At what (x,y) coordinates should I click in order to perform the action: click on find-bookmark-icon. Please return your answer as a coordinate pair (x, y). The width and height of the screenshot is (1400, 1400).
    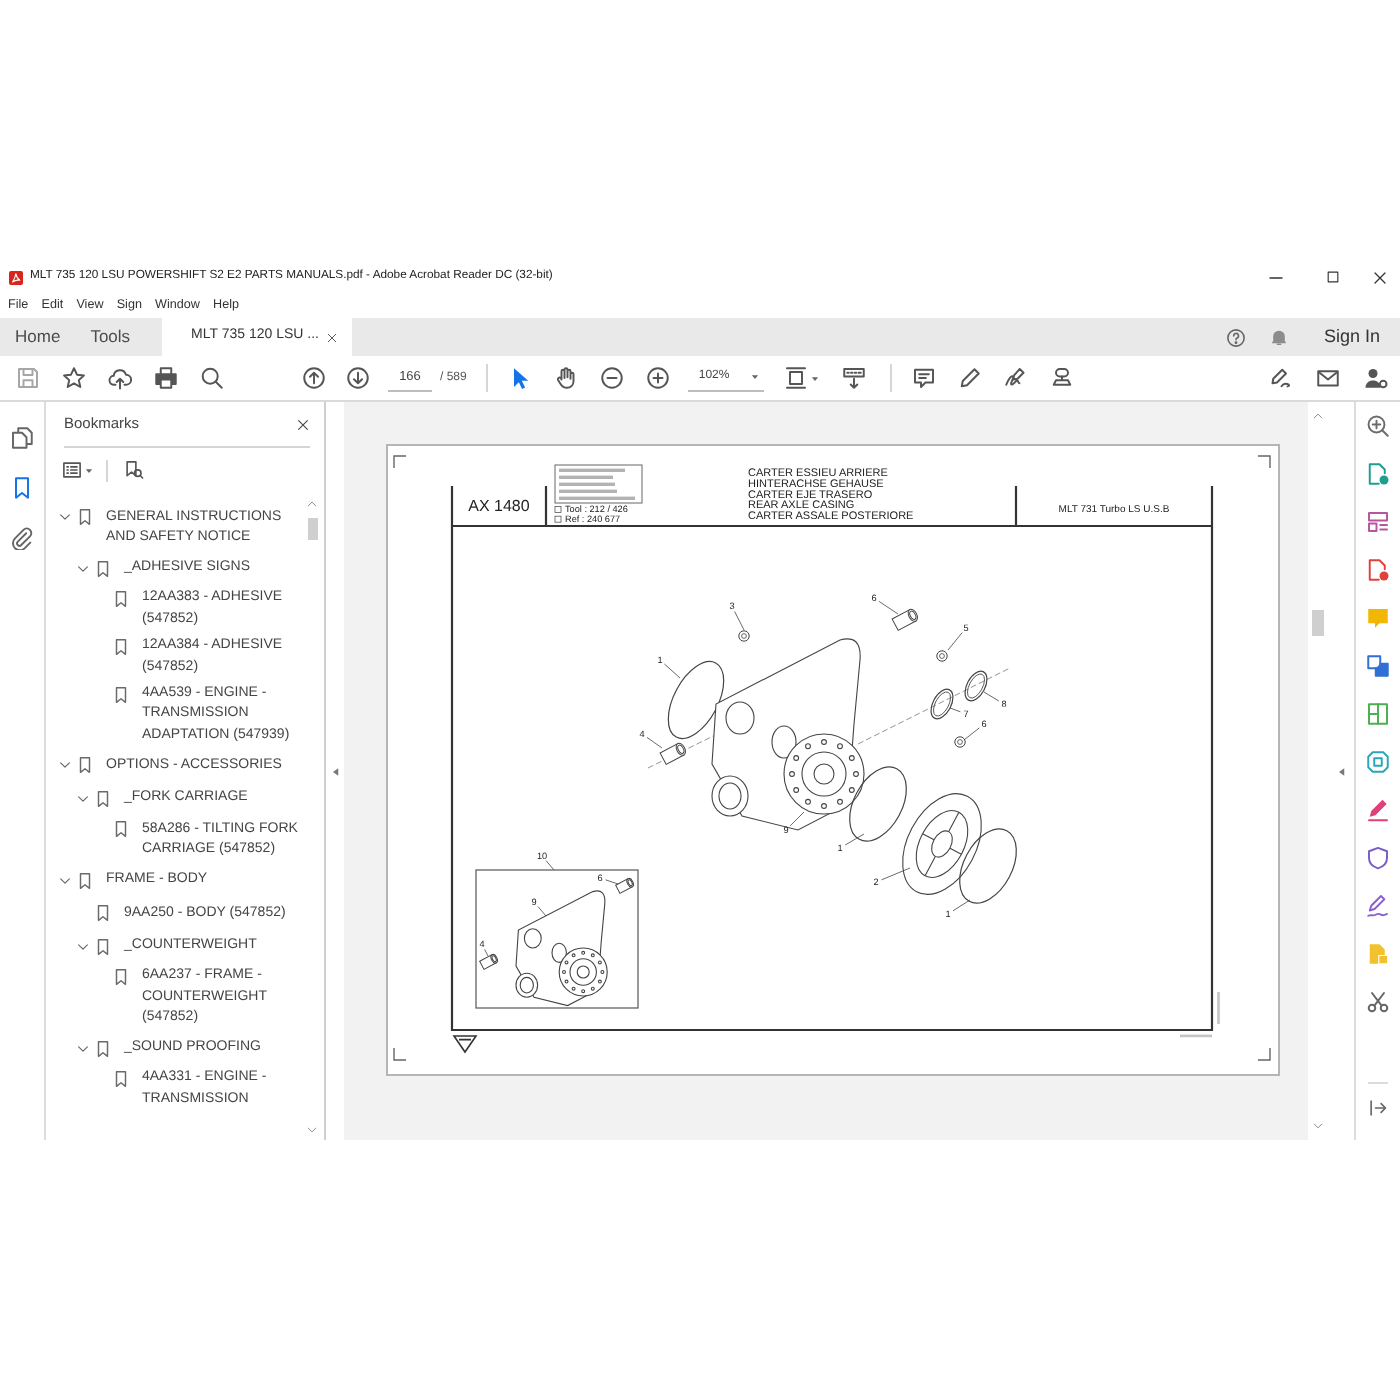
    Looking at the image, I should click on (134, 470).